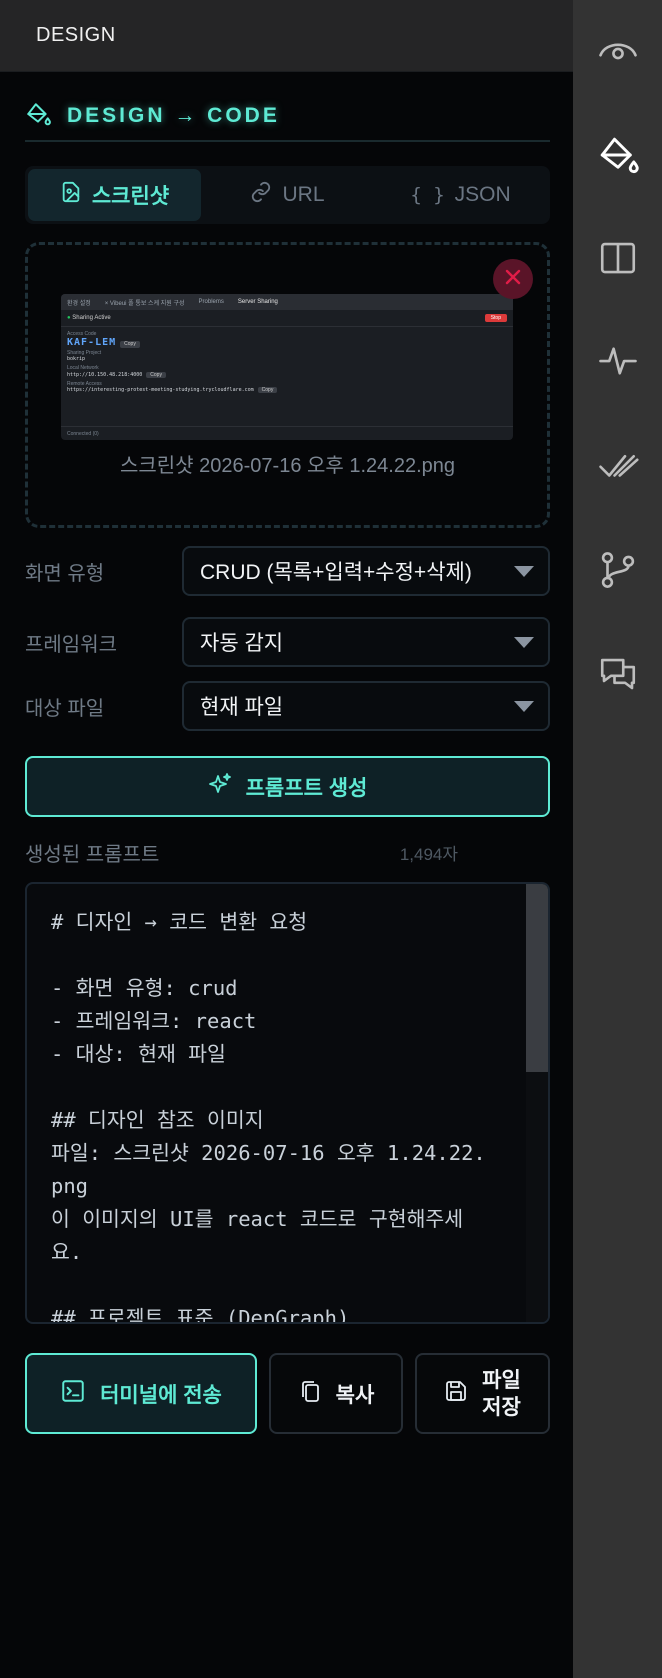 Image resolution: width=662 pixels, height=1678 pixels. Describe the element at coordinates (366, 571) in the screenshot. I see `screen-type-select: CRUD (목록+입력+수정+삭제)` at that location.